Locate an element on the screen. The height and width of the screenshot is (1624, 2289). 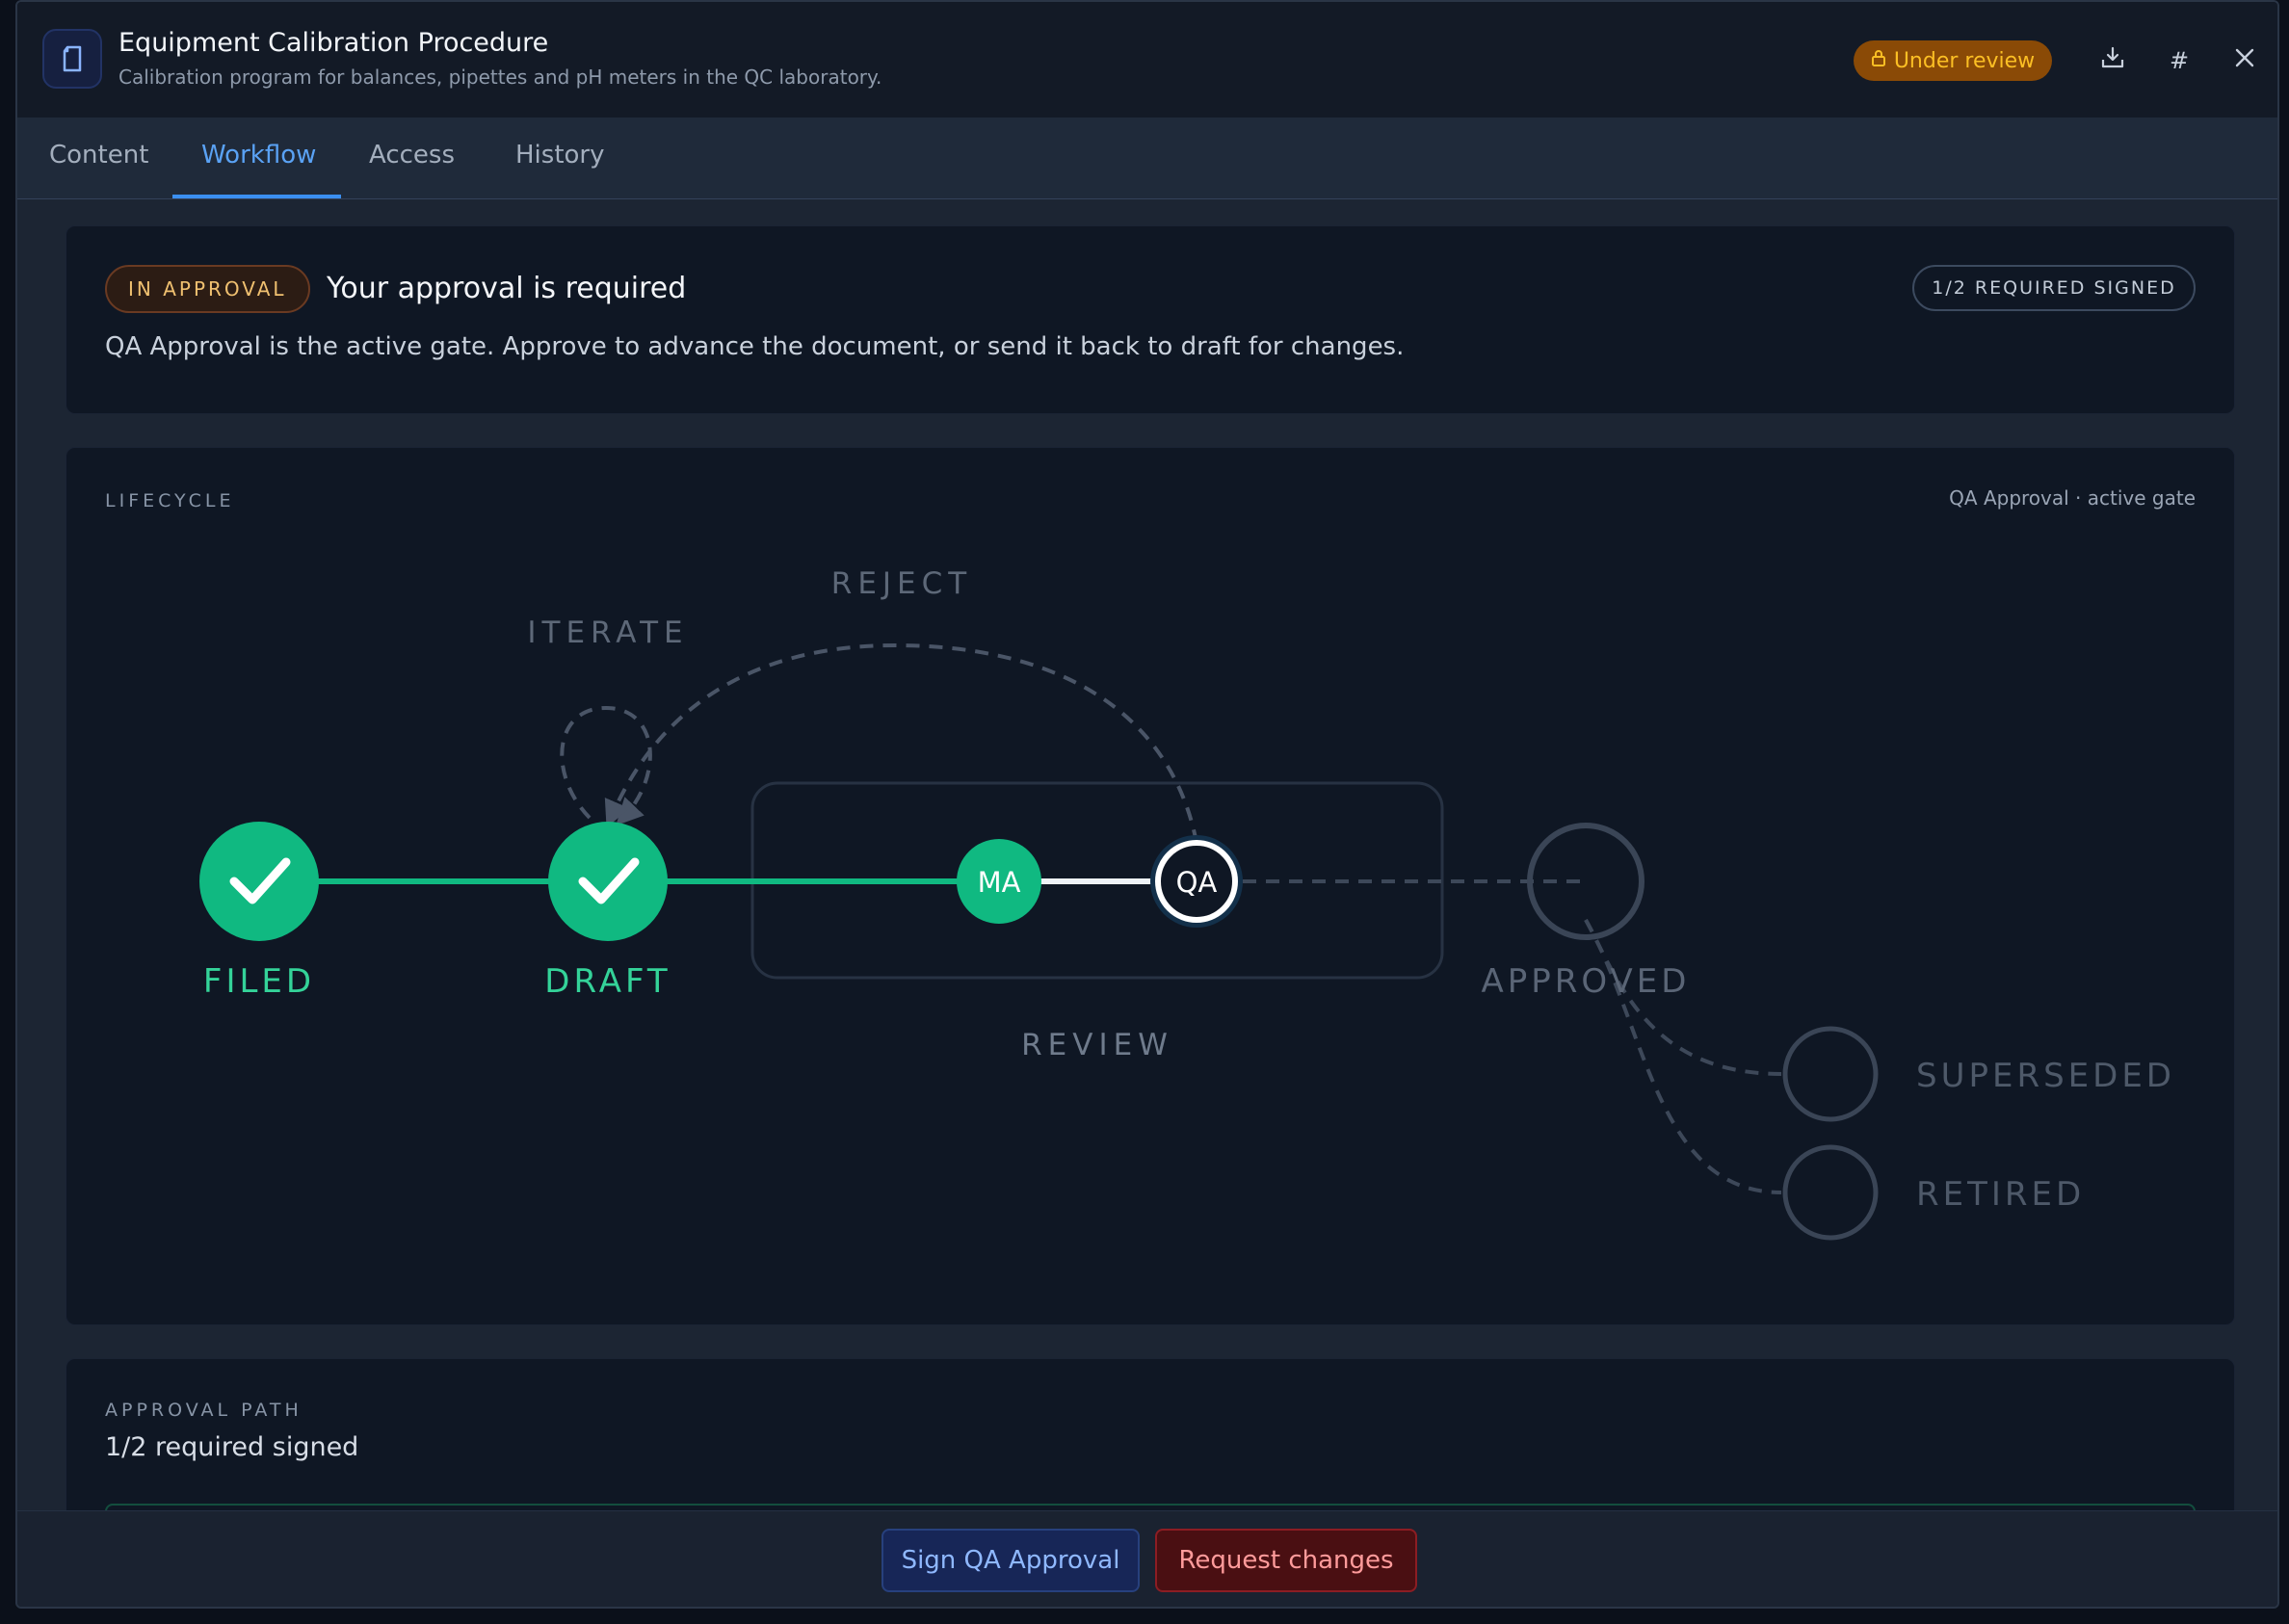
node-filed is located at coordinates (259, 881).